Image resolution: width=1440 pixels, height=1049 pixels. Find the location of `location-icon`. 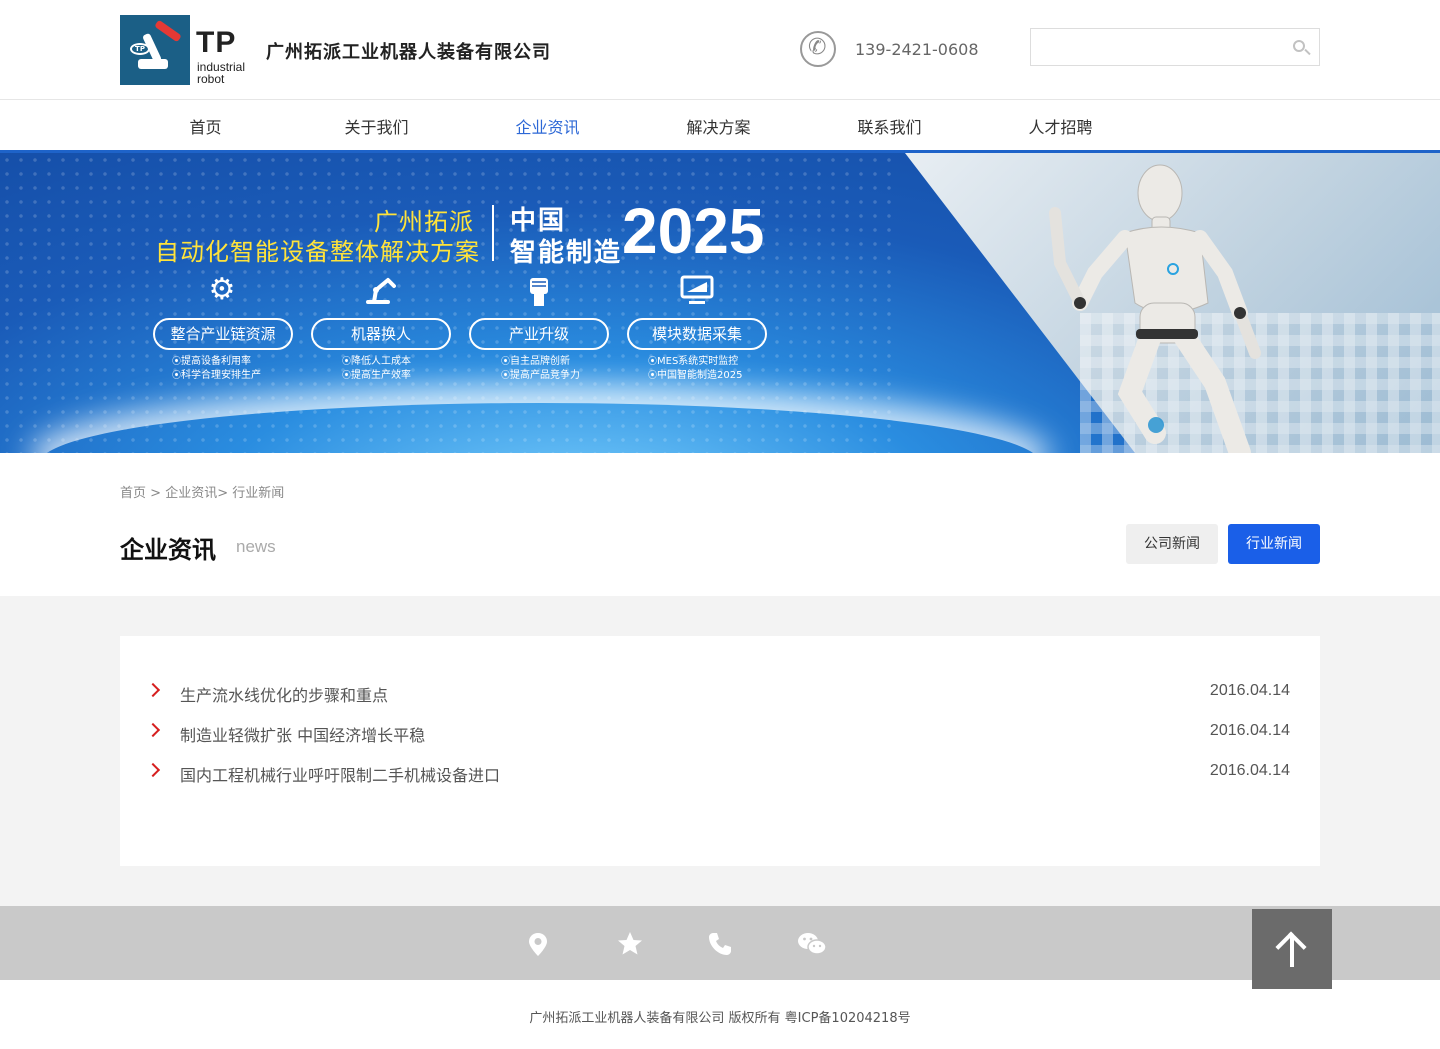

location-icon is located at coordinates (538, 944).